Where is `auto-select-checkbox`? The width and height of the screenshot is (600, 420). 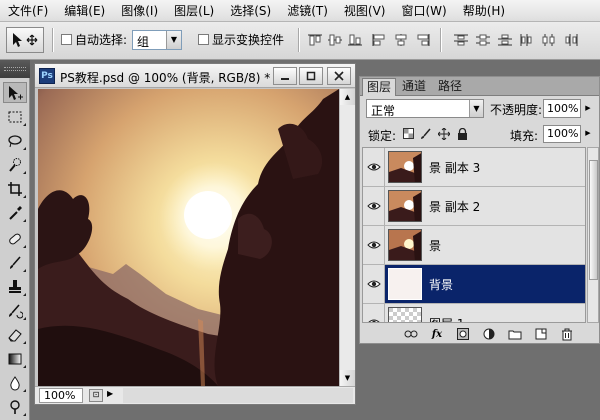 auto-select-checkbox is located at coordinates (66, 39).